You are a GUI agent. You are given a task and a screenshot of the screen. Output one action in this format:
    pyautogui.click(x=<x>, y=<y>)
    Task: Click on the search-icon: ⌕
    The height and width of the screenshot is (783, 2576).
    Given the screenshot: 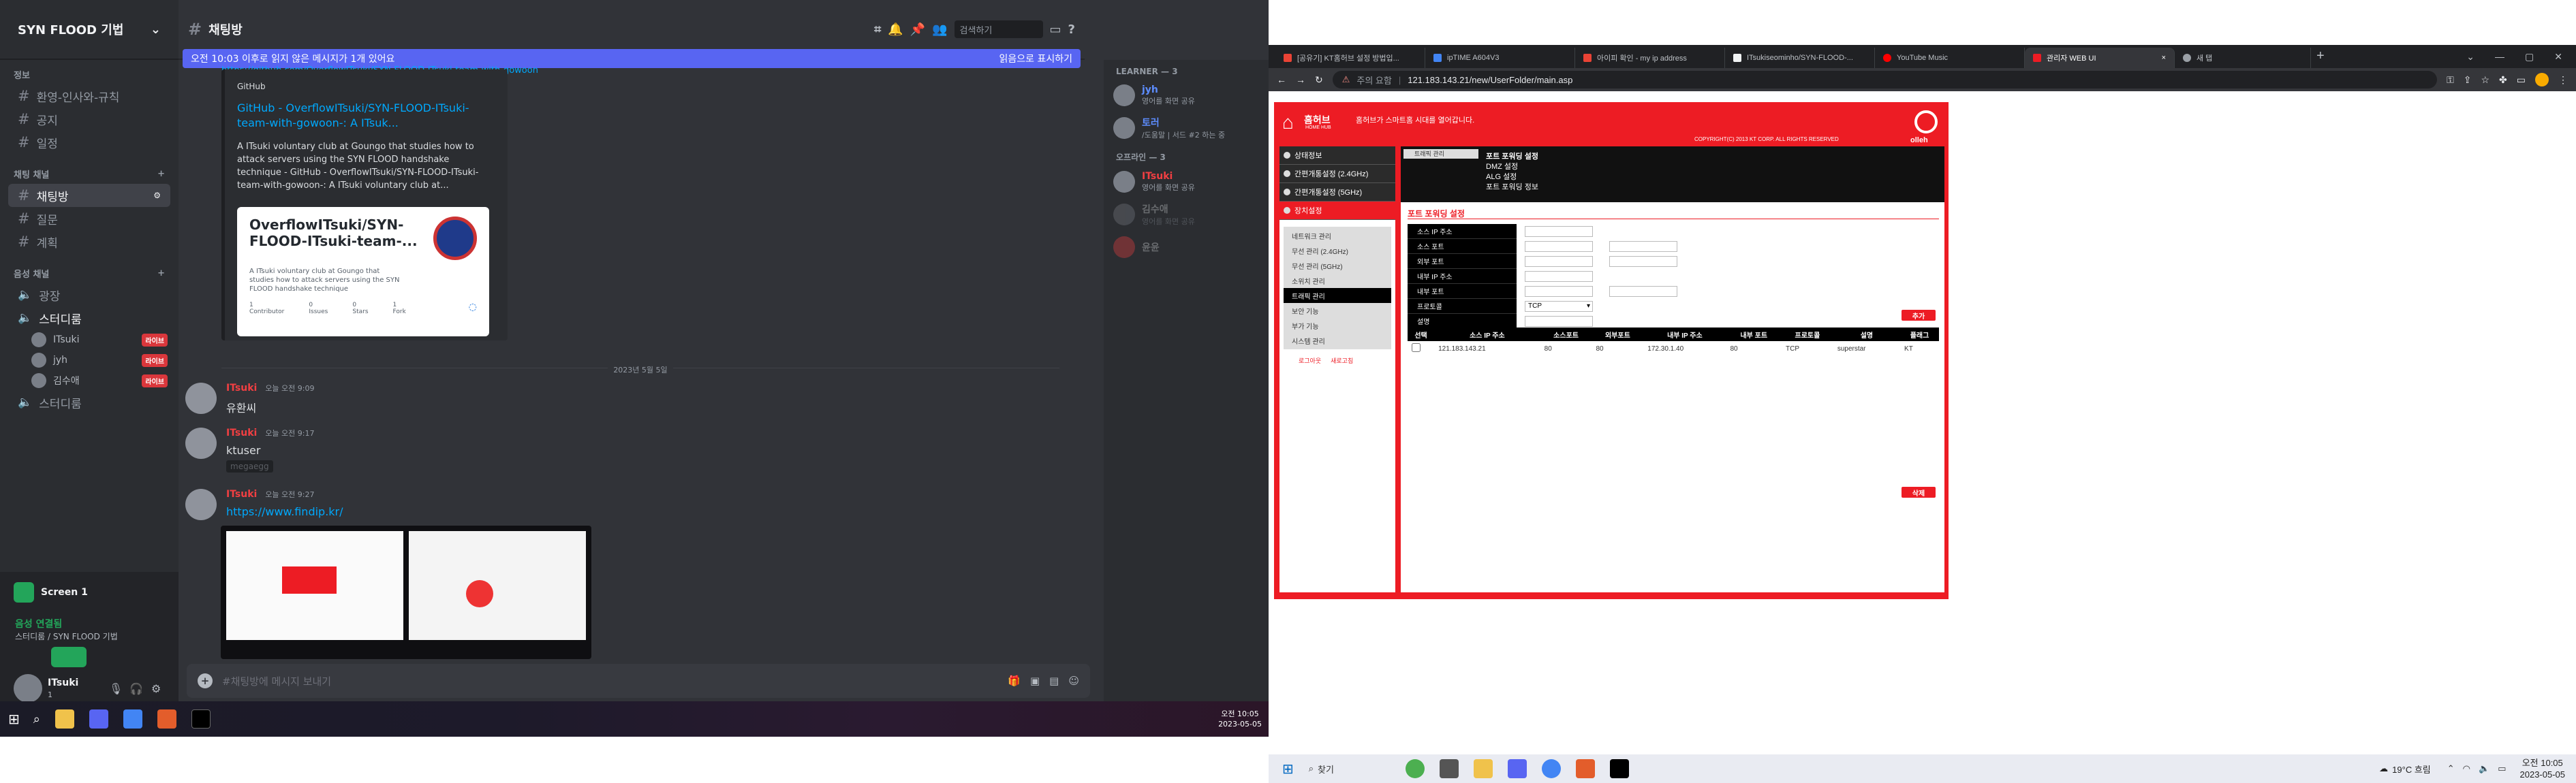 What is the action you would take?
    pyautogui.click(x=36, y=719)
    